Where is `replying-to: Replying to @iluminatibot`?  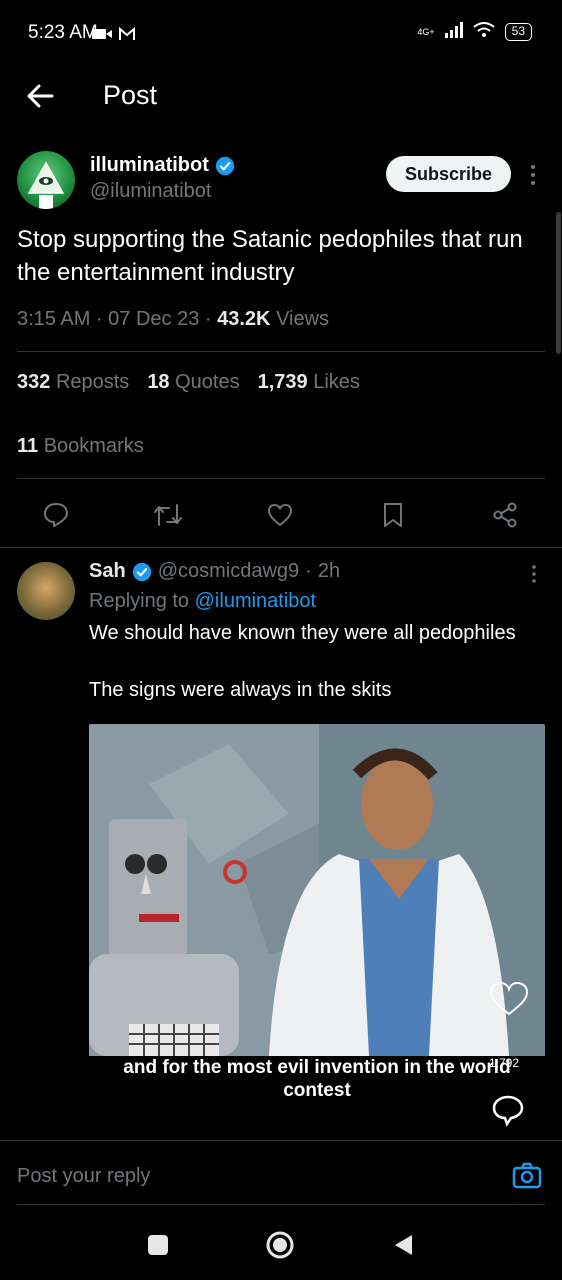
replying-to: Replying to @iluminatibot is located at coordinates (202, 601).